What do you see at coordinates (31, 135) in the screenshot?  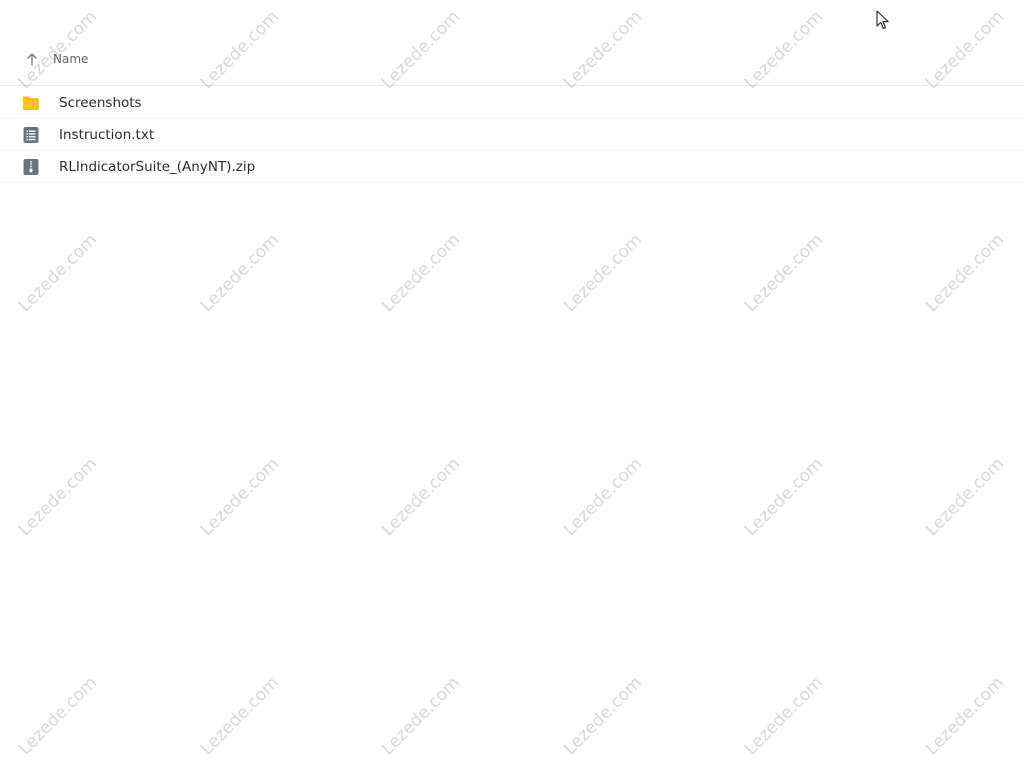 I see `text-file-icon` at bounding box center [31, 135].